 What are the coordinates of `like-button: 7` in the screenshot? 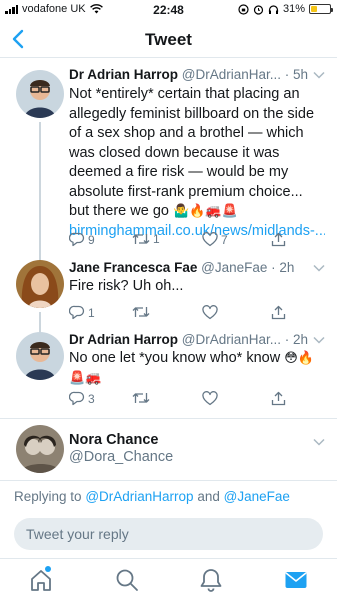 It's located at (215, 239).